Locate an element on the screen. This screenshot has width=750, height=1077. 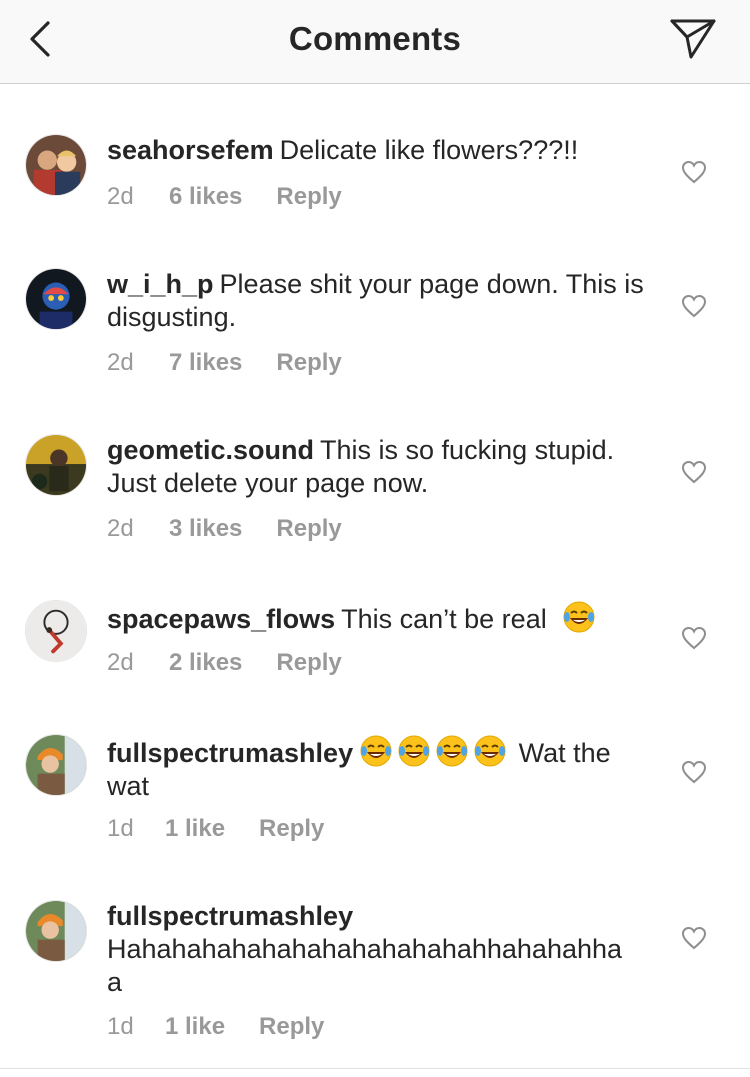
paper-plane-icon is located at coordinates (693, 39).